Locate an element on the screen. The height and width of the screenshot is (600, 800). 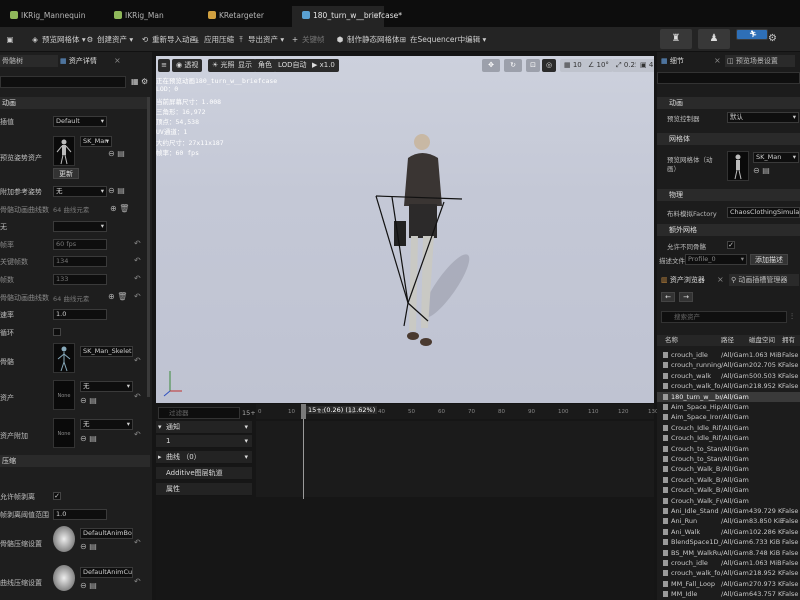
bone-codec-thumbnail is located at coordinates (64, 539).